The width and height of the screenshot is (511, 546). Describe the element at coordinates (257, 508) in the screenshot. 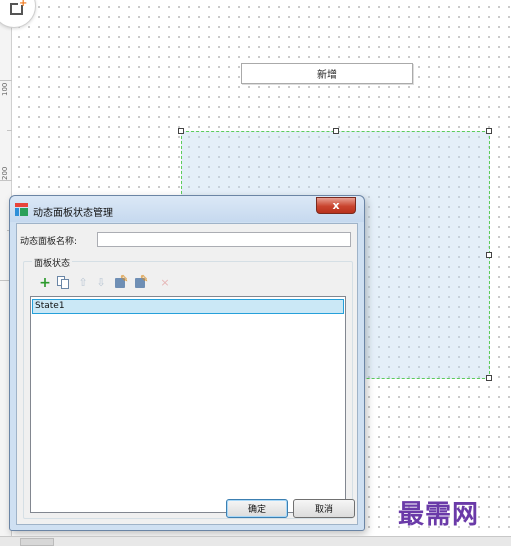

I see `ok-button: 确定` at that location.